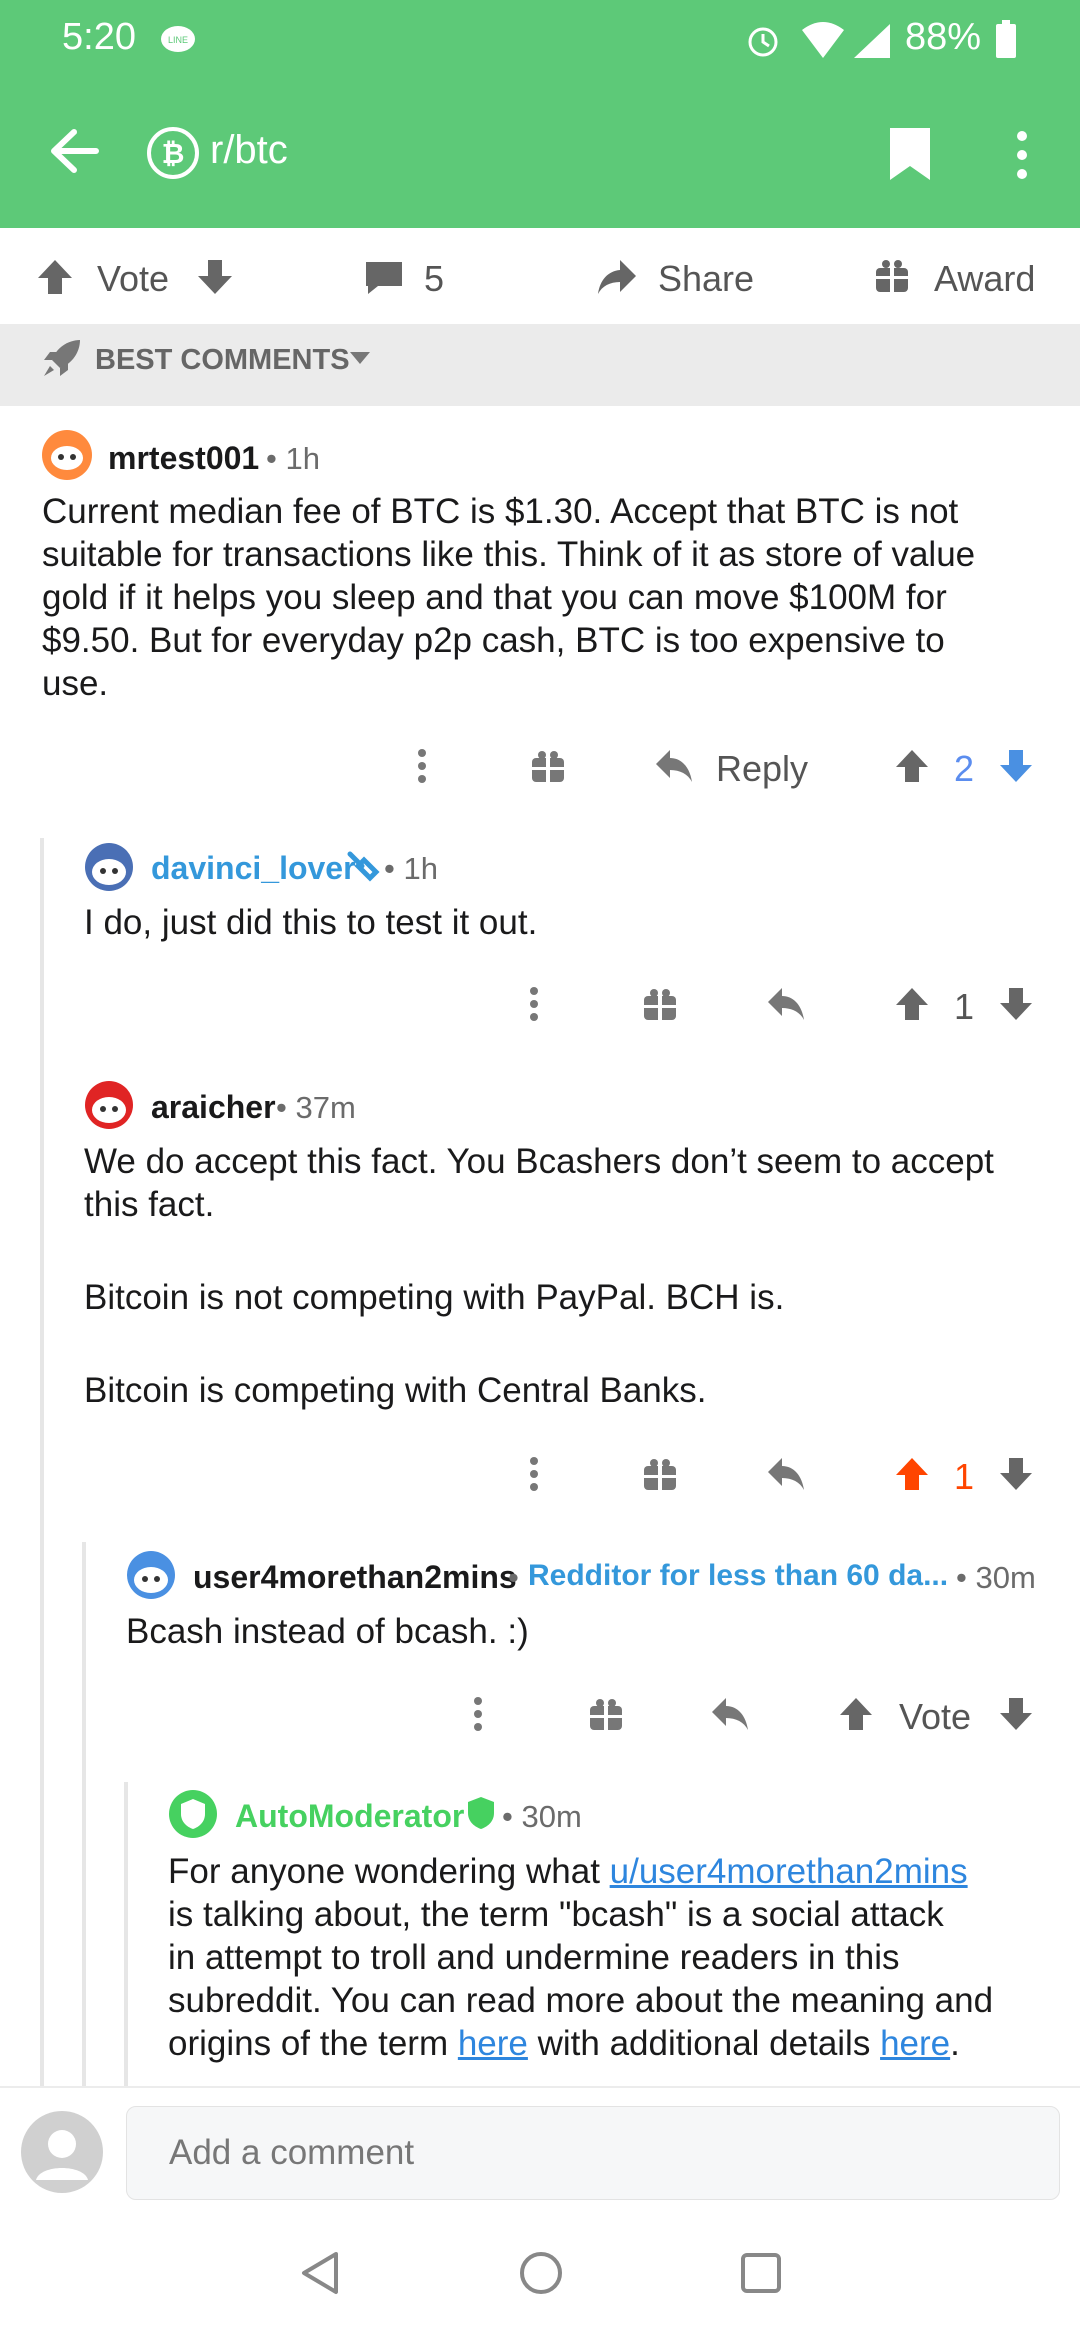 This screenshot has height=2340, width=1080. Describe the element at coordinates (910, 154) in the screenshot. I see `bookmark-icon` at that location.